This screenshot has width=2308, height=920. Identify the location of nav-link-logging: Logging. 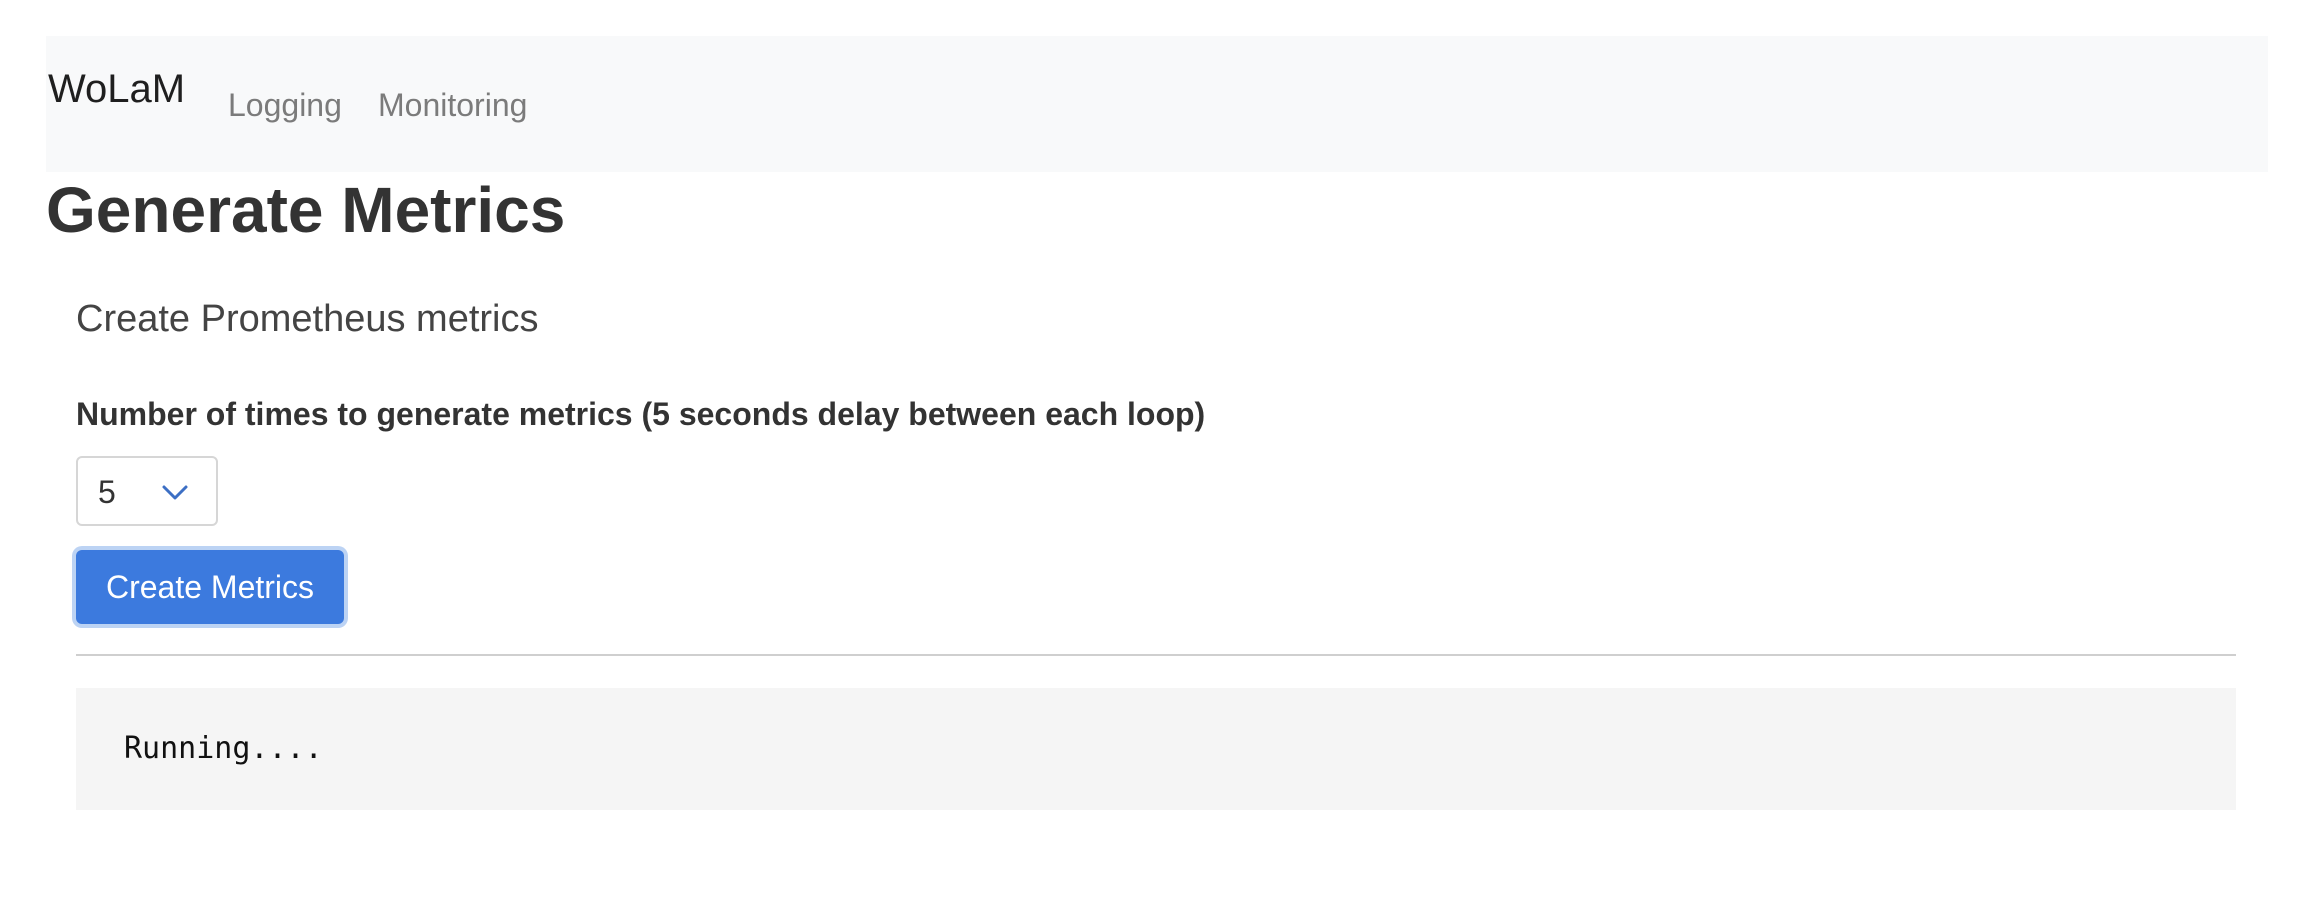
(285, 105).